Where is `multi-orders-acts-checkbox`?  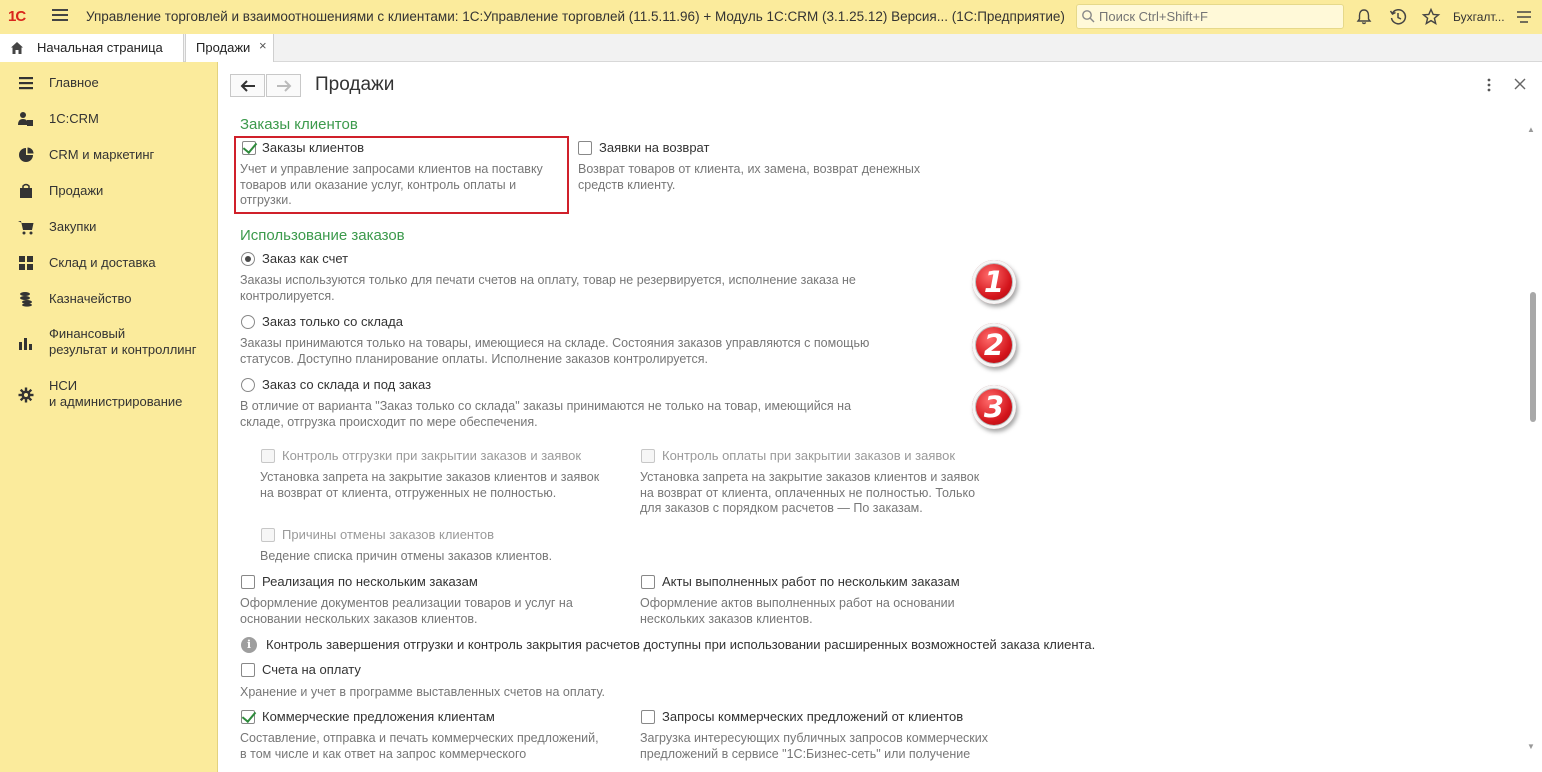
multi-orders-acts-checkbox is located at coordinates (648, 582).